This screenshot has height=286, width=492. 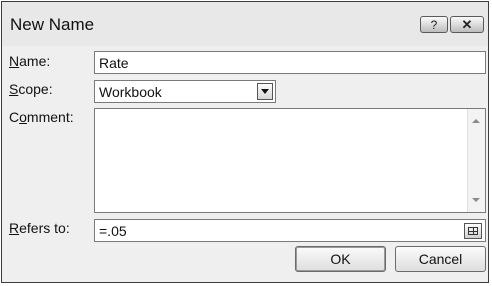 I want to click on help-button: ?, so click(x=434, y=24).